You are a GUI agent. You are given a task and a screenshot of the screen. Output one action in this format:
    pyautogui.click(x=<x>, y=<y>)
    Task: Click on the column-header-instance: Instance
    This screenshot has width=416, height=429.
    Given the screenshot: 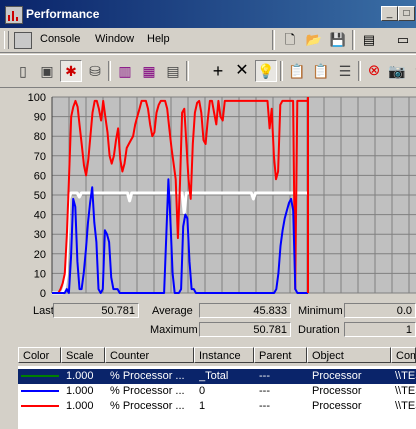 What is the action you would take?
    pyautogui.click(x=224, y=355)
    